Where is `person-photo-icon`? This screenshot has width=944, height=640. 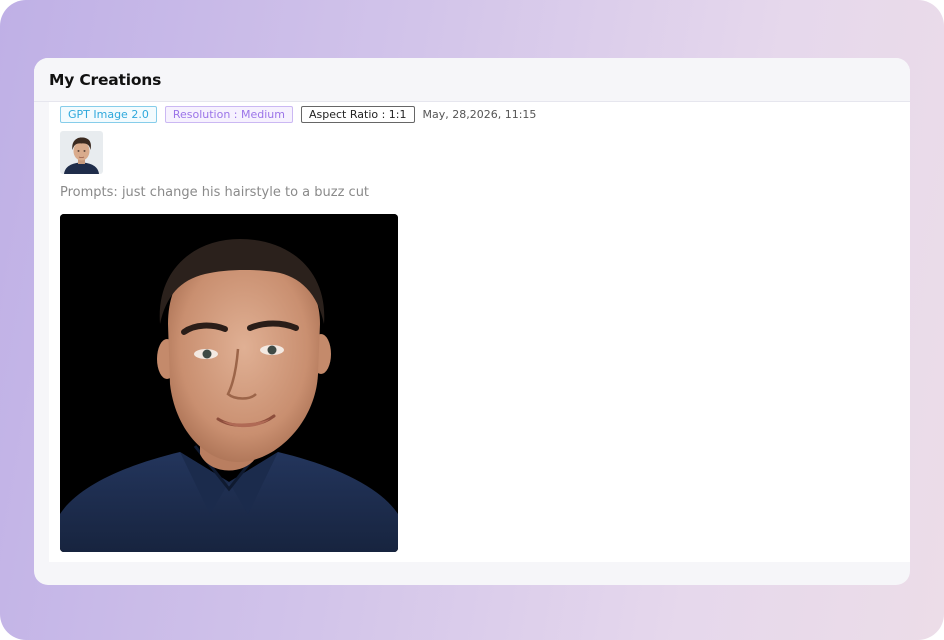 person-photo-icon is located at coordinates (81, 152).